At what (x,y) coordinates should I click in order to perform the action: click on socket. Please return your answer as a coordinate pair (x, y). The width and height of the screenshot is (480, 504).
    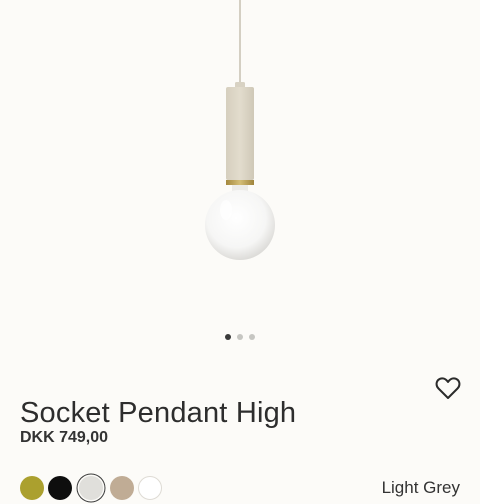
    Looking at the image, I should click on (240, 133).